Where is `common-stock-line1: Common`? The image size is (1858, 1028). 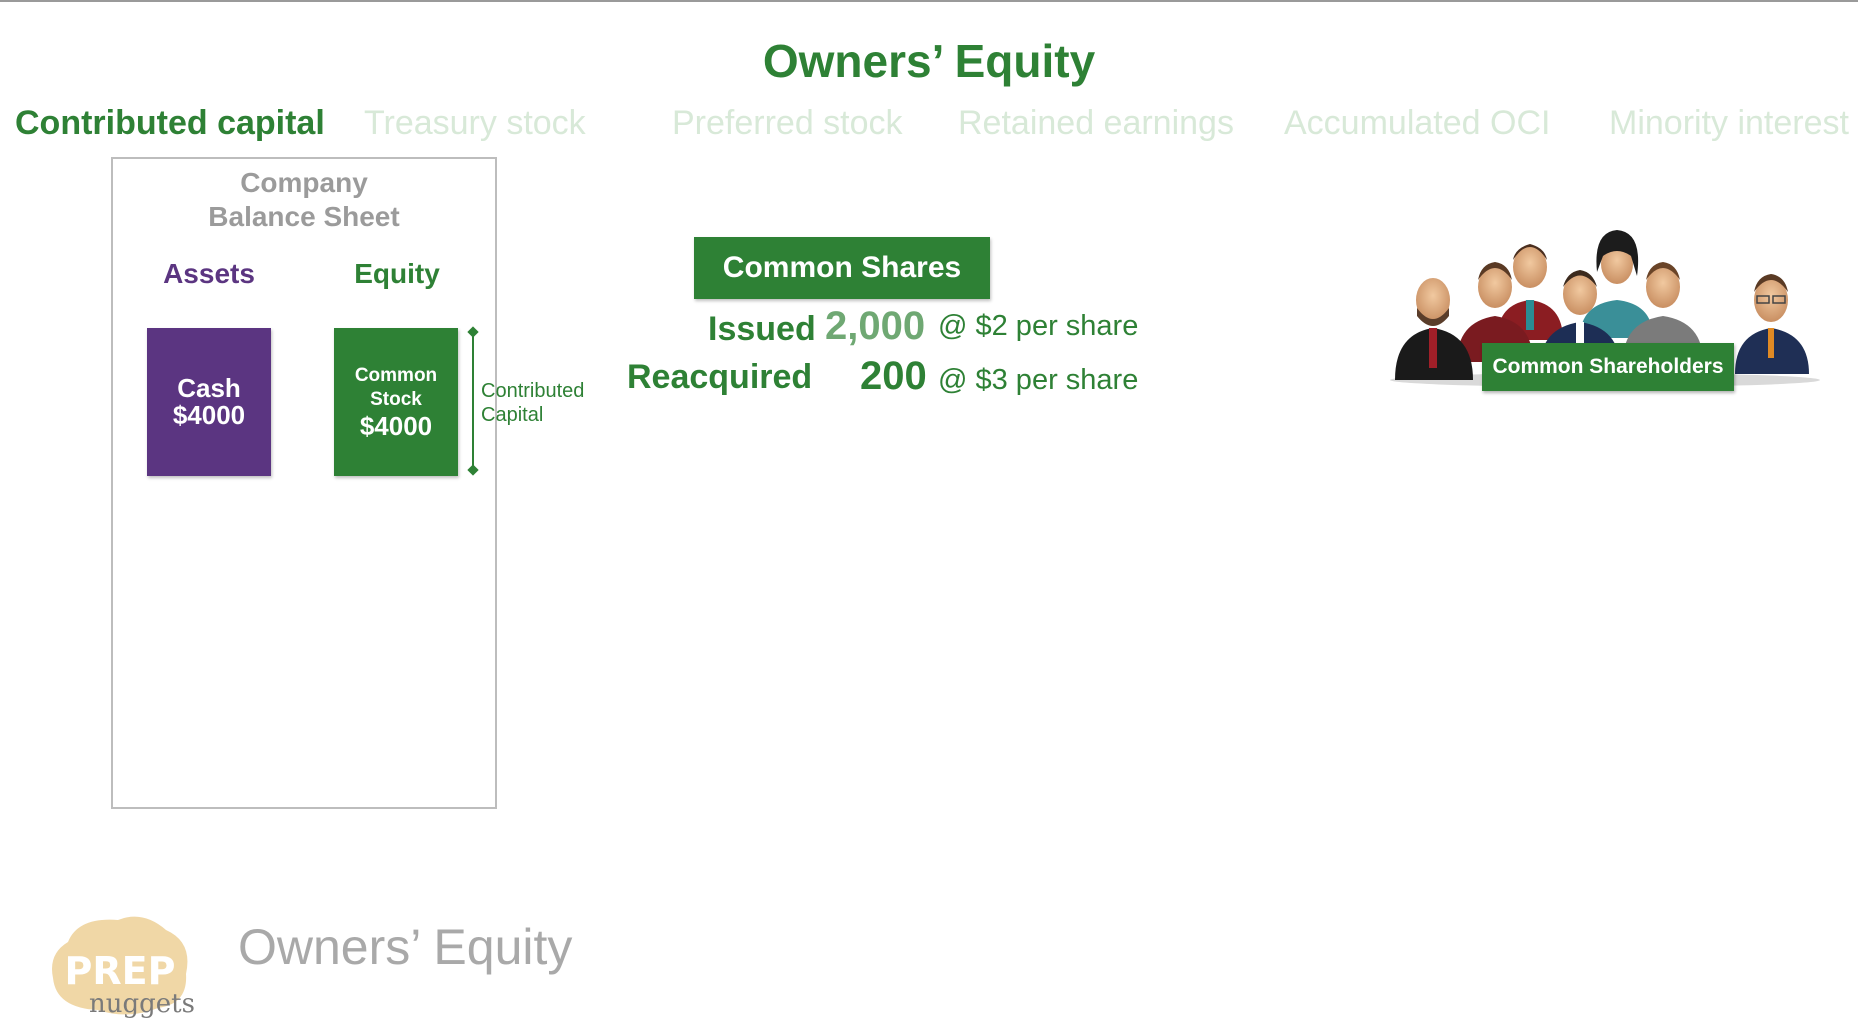
common-stock-line1: Common is located at coordinates (396, 375).